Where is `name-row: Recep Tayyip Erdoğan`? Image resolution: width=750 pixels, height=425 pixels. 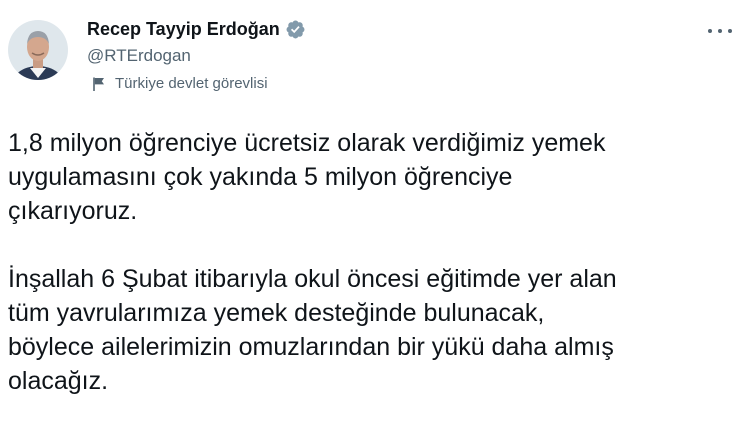
name-row: Recep Tayyip Erdoğan is located at coordinates (196, 29).